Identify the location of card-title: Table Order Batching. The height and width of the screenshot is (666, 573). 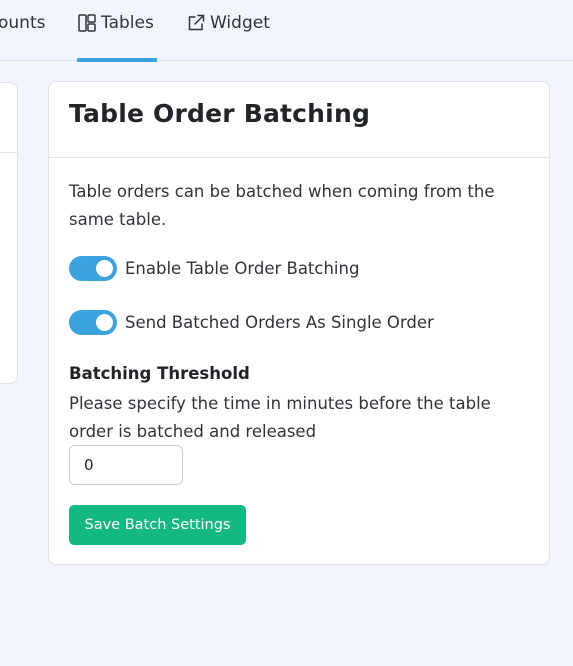
(220, 113).